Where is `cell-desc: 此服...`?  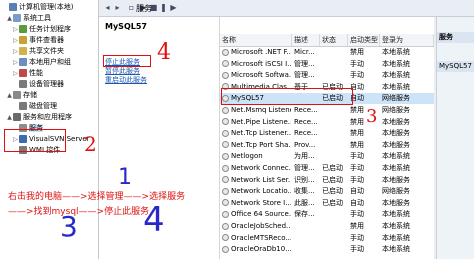
cell-desc: 此服... is located at coordinates (304, 202).